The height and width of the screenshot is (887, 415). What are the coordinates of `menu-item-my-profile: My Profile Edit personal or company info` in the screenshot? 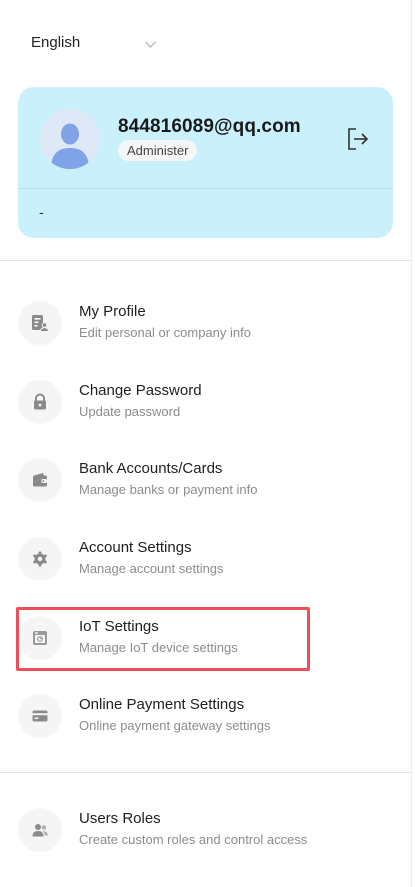 It's located at (208, 329).